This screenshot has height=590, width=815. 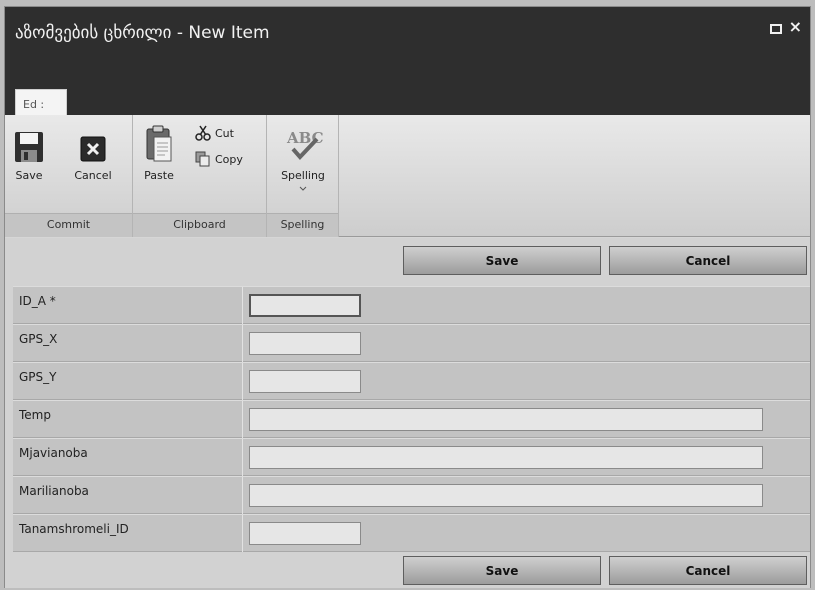 What do you see at coordinates (199, 225) in the screenshot?
I see `ribbon-group-label-clipboard: Clipboard` at bounding box center [199, 225].